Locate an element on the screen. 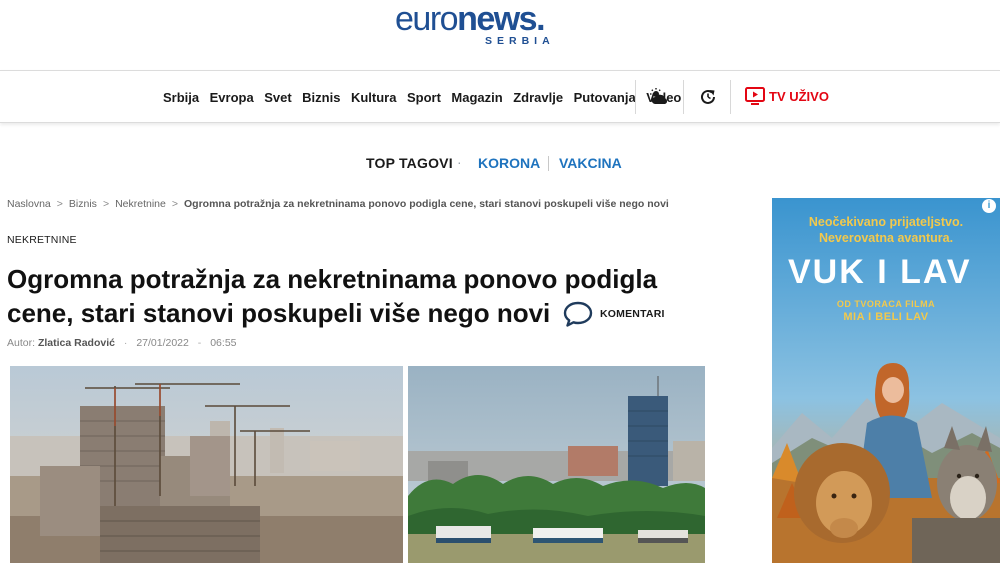 The height and width of the screenshot is (563, 1000). tv-live-label: TV UŽIVO is located at coordinates (799, 96).